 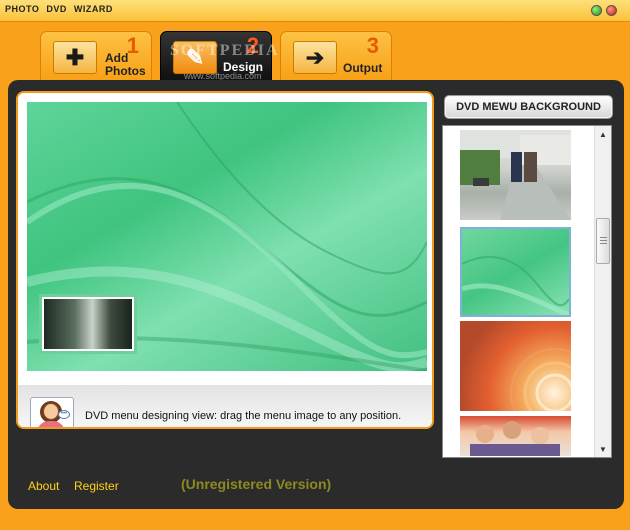 What do you see at coordinates (315, 57) in the screenshot?
I see `arrow-icon: ➔` at bounding box center [315, 57].